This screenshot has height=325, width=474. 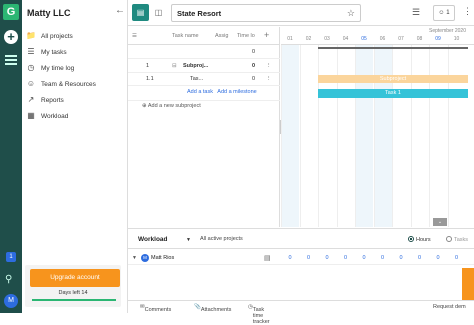 I want to click on user-avatar: M, so click(x=11, y=301).